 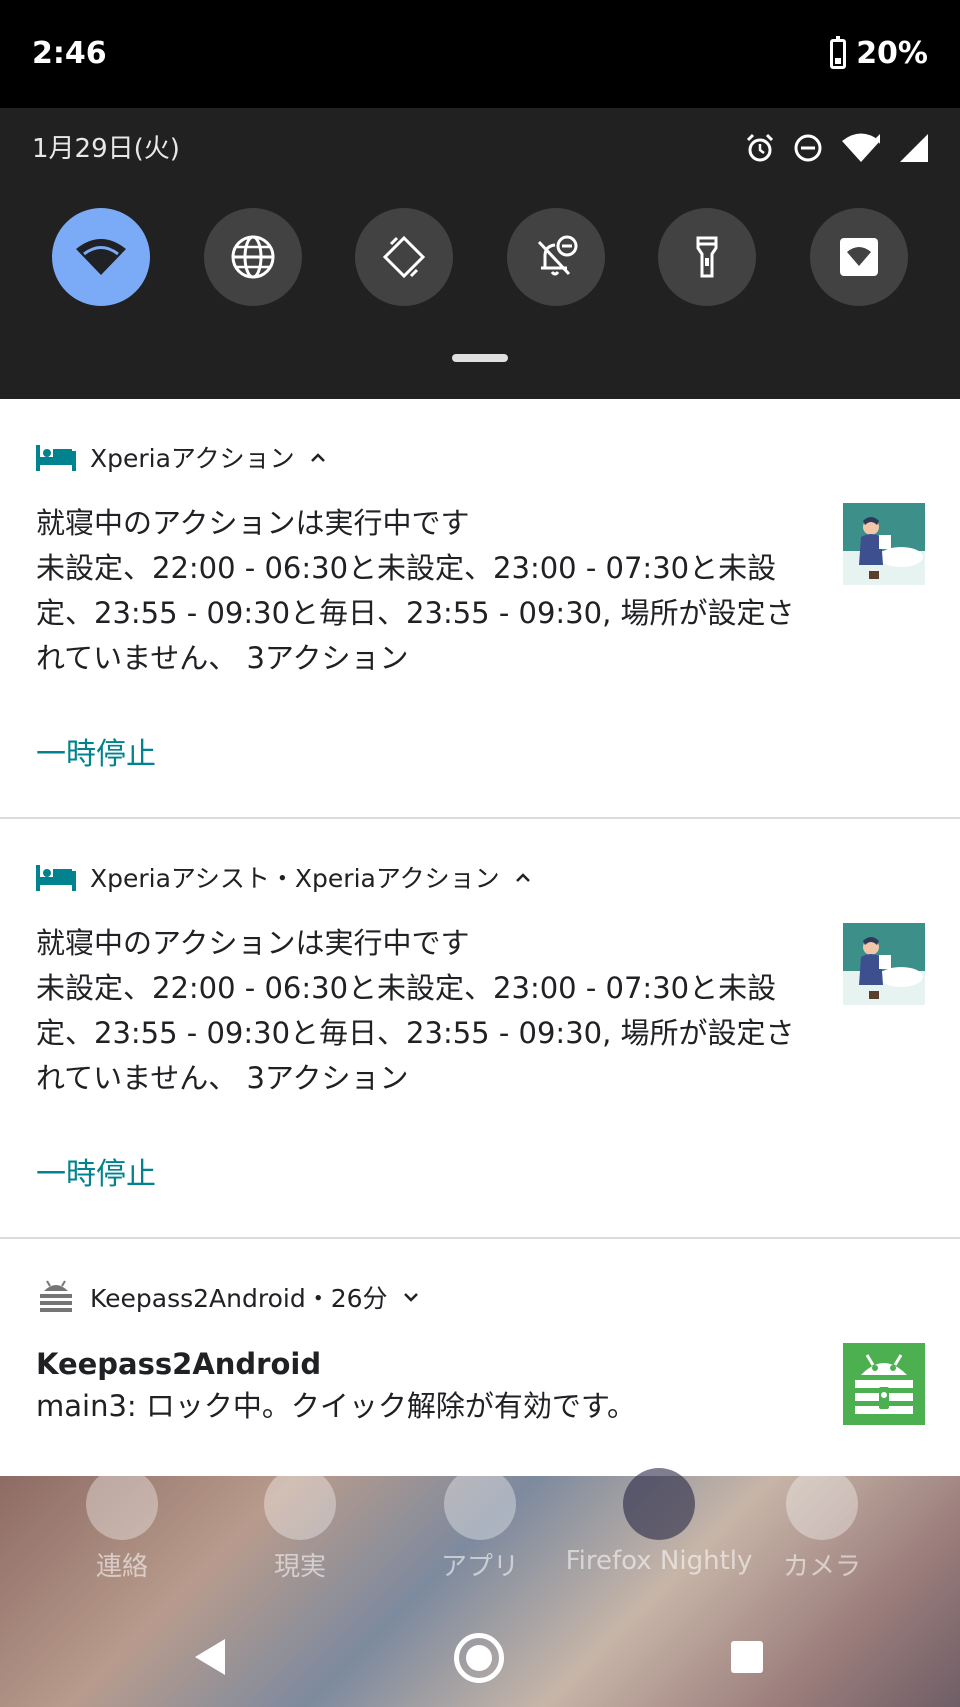 I want to click on dock-item-firefox-nightly: Firefox Nightly, so click(x=659, y=1561).